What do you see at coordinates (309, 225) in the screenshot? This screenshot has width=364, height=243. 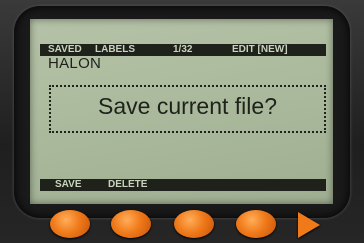 I see `arrow-right-icon` at bounding box center [309, 225].